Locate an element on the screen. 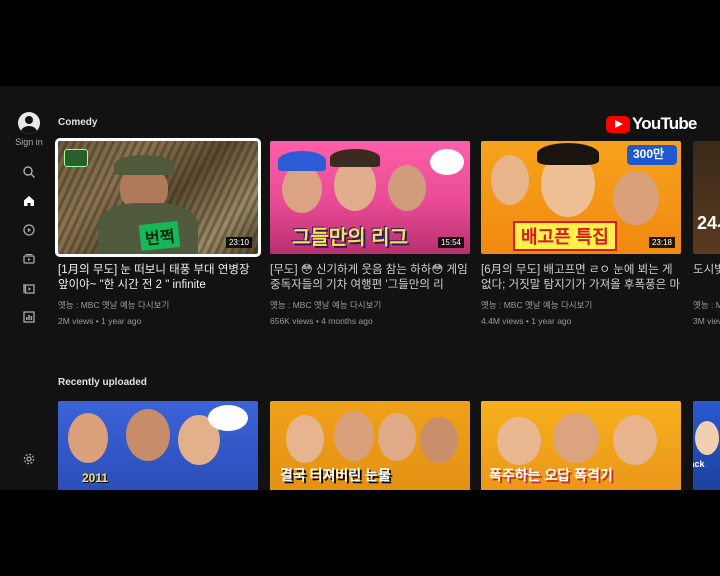 The height and width of the screenshot is (576, 720). video-thumbnail: Back is located at coordinates (706, 445).